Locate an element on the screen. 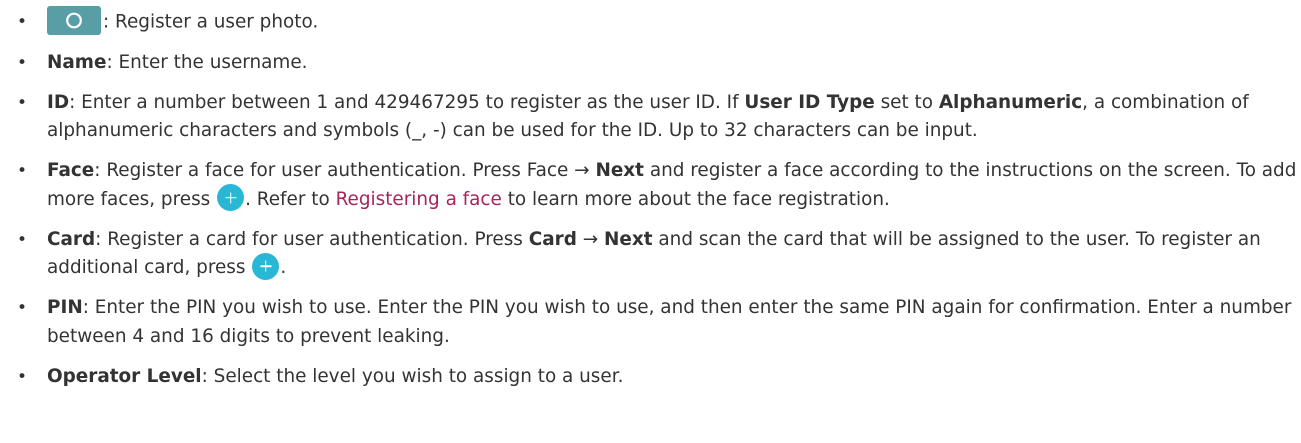 The width and height of the screenshot is (1301, 443). camera-glyph is located at coordinates (74, 20).